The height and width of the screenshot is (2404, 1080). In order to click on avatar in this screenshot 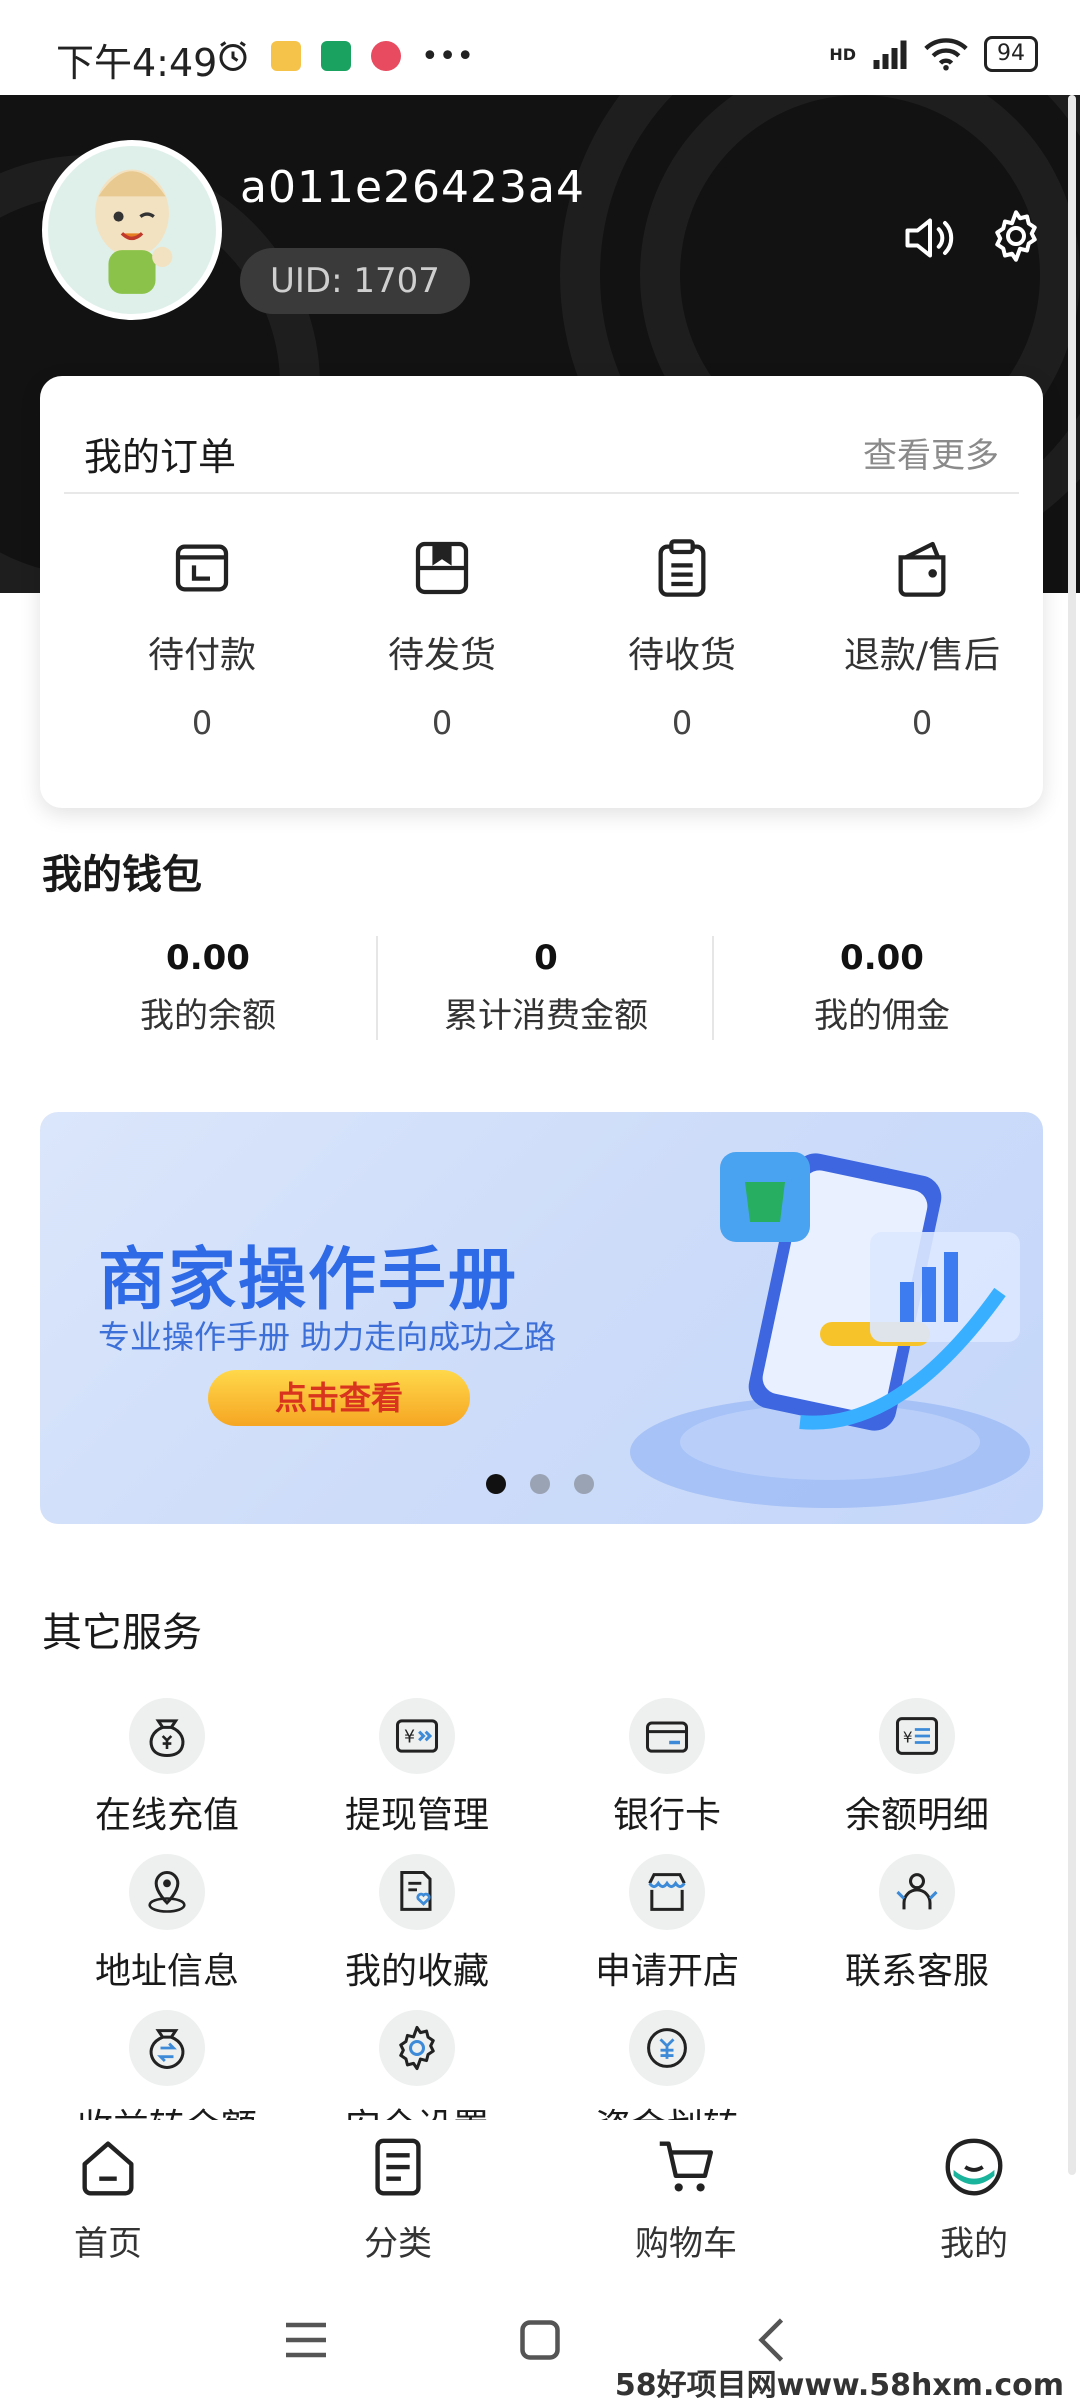, I will do `click(132, 230)`.